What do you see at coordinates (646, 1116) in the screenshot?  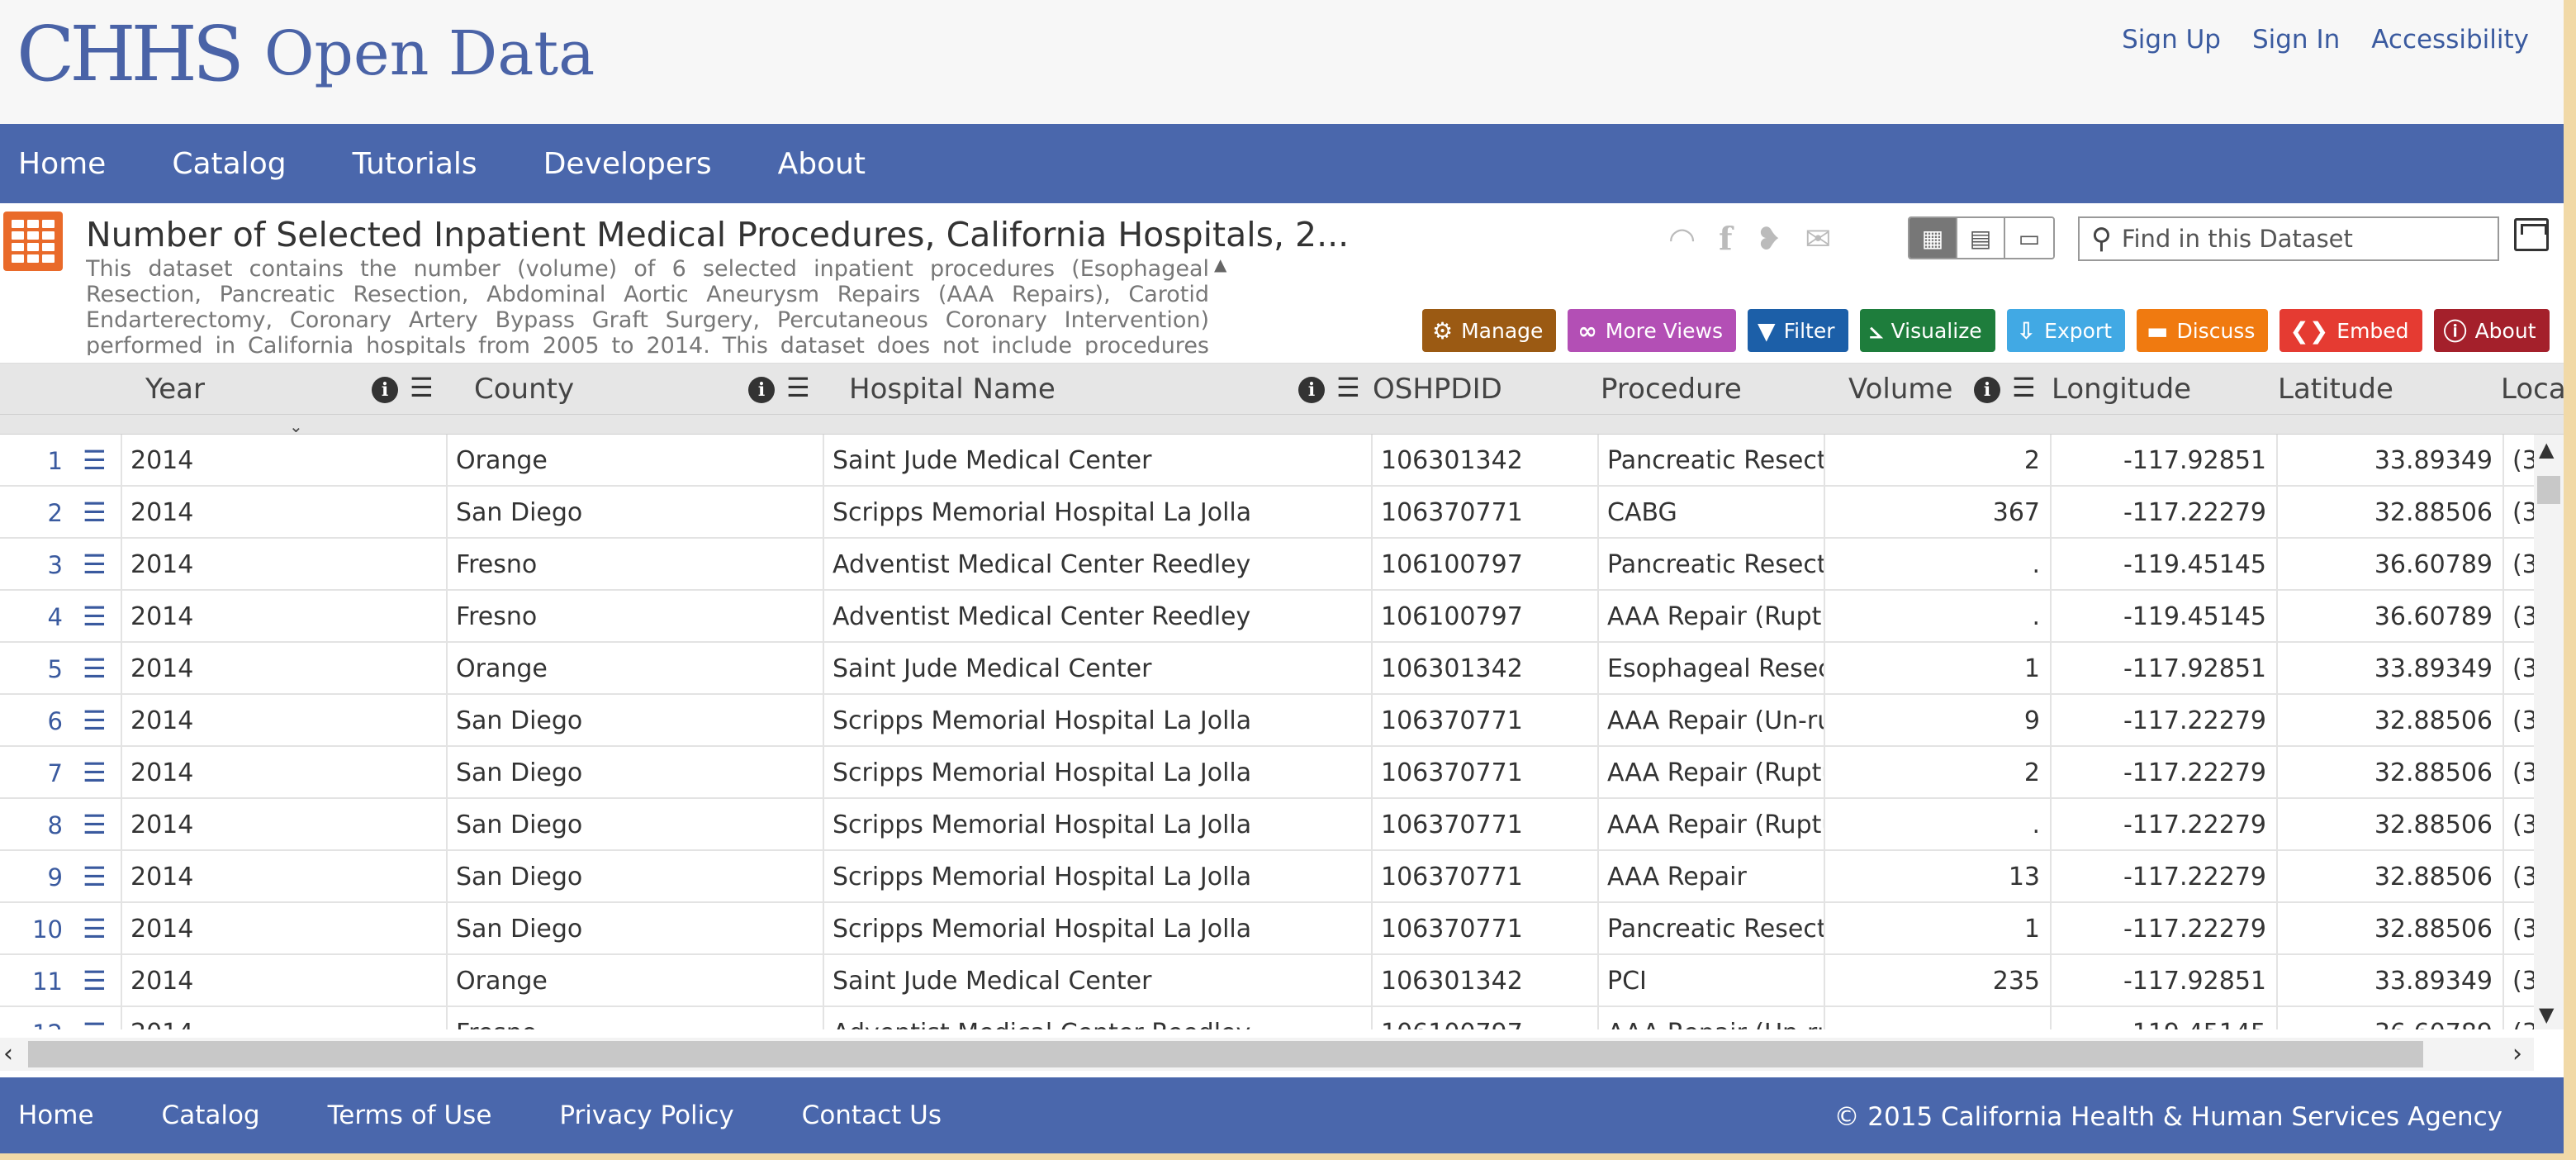 I see `footer-privacy-link: Privacy Policy` at bounding box center [646, 1116].